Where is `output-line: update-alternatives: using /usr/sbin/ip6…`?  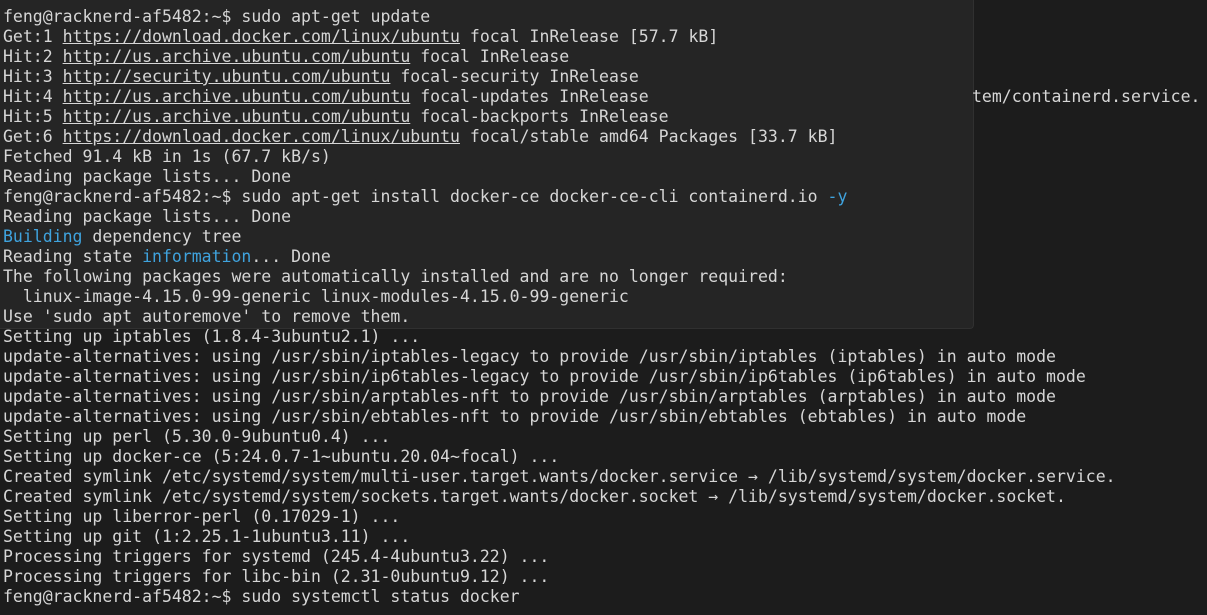 output-line: update-alternatives: using /usr/sbin/ip6… is located at coordinates (559, 377).